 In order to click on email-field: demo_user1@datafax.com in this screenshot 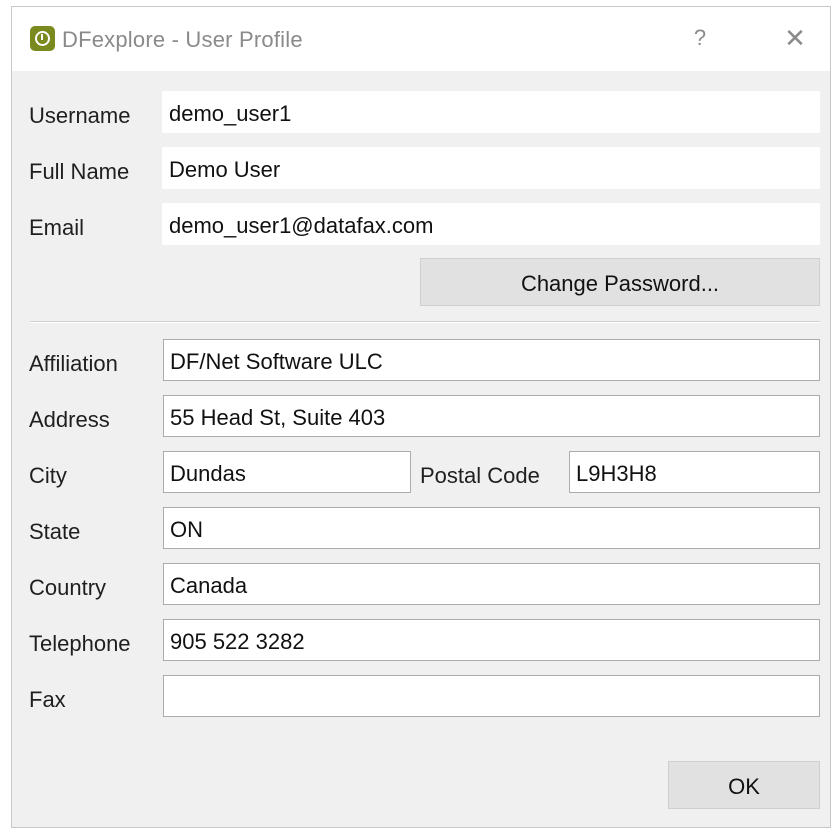, I will do `click(491, 224)`.